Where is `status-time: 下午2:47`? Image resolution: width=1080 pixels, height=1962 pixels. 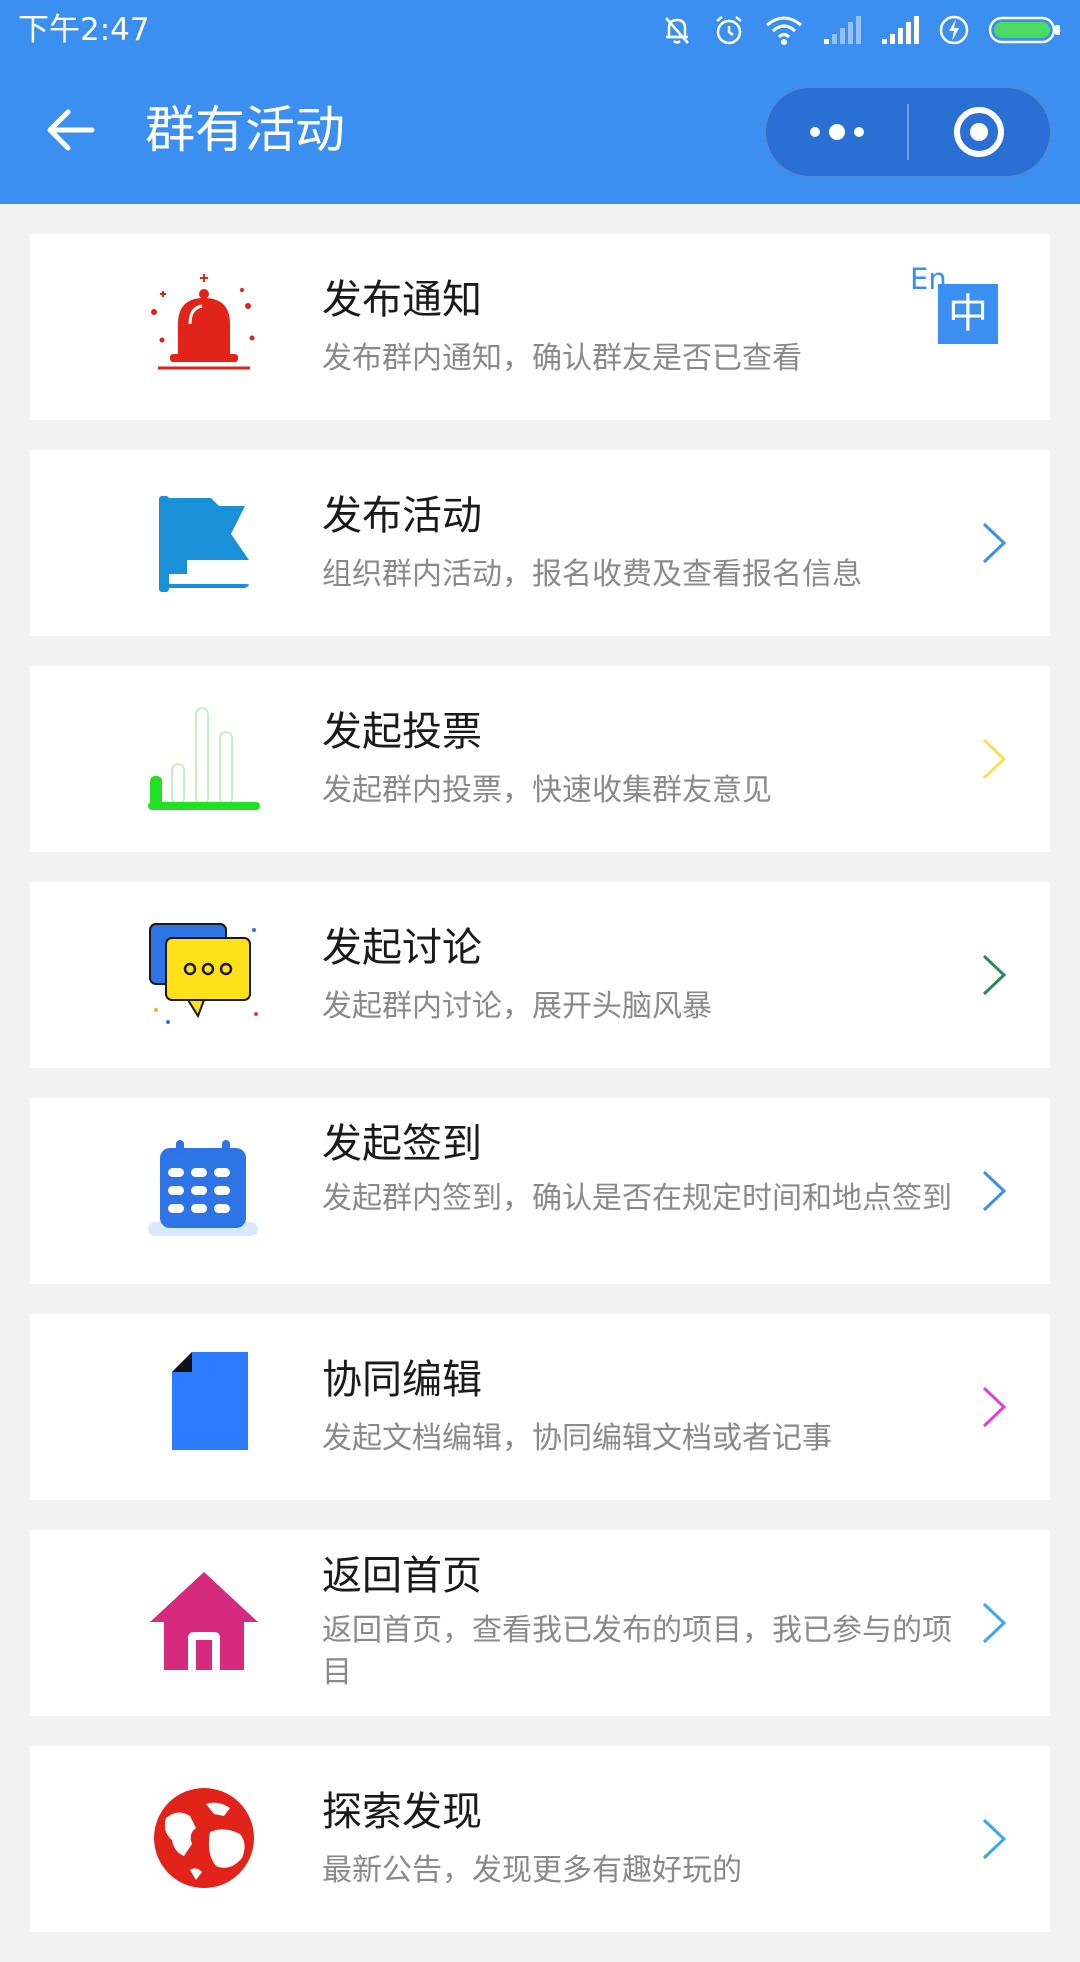
status-time: 下午2:47 is located at coordinates (84, 30).